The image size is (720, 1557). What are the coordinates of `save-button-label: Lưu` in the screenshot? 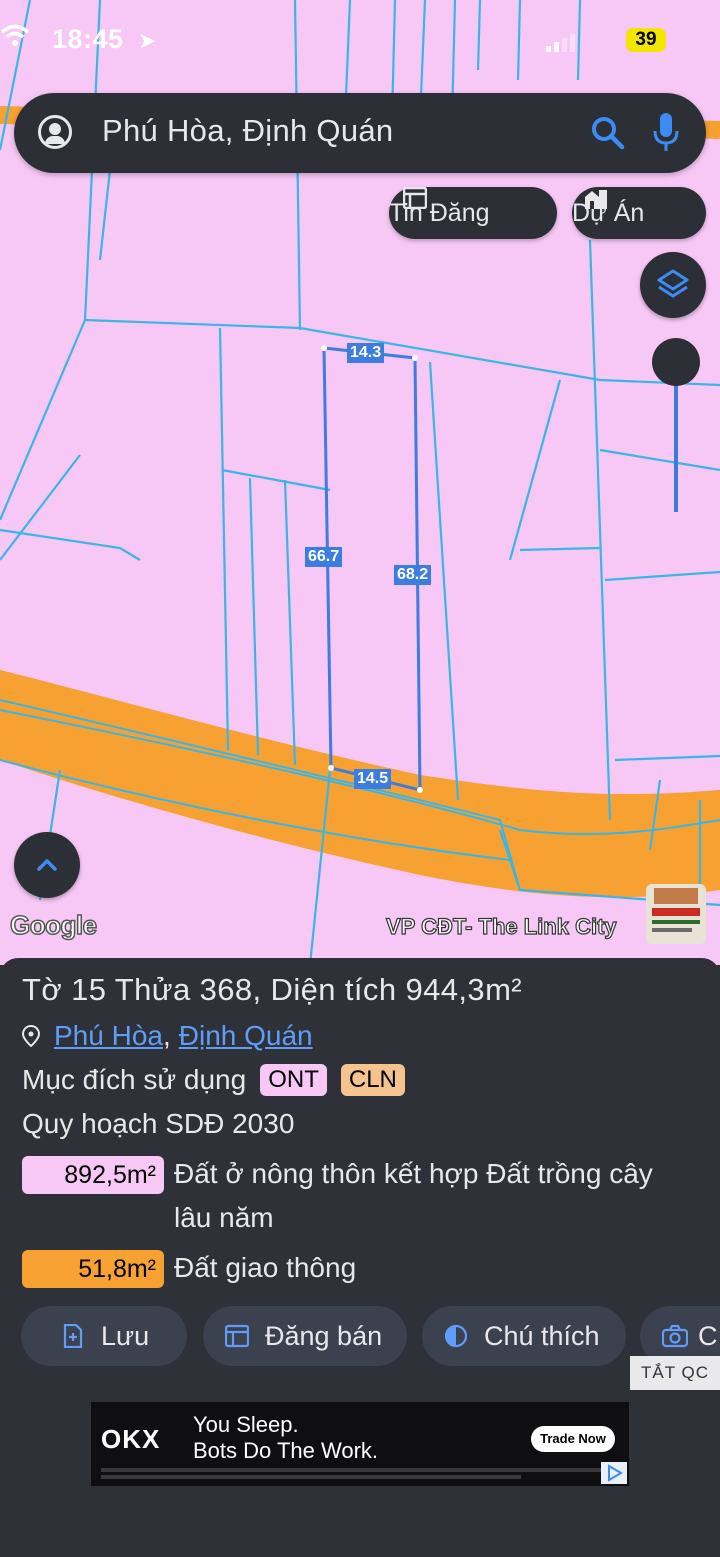 It's located at (125, 1335).